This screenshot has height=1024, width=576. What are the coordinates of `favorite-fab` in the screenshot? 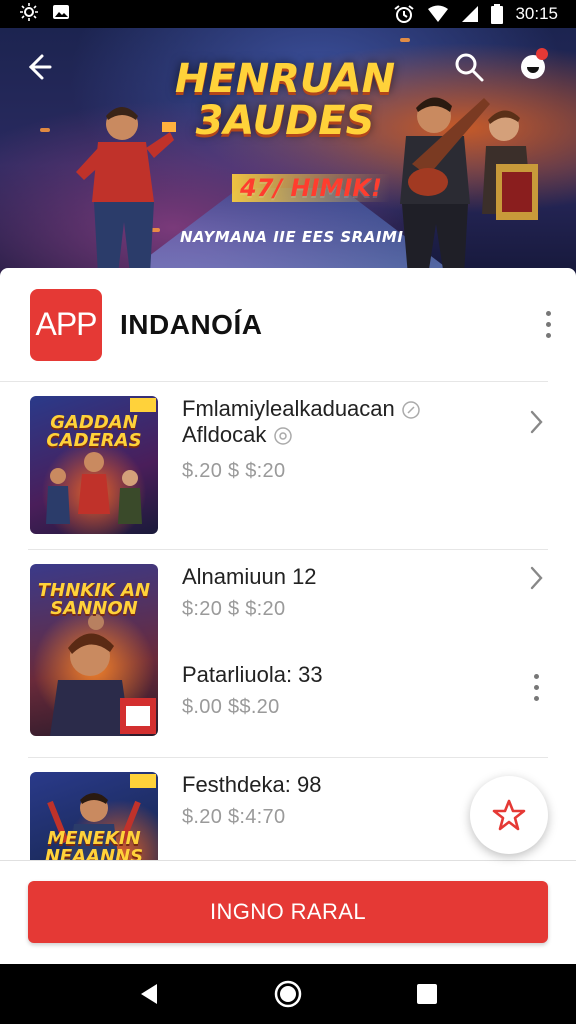 It's located at (509, 815).